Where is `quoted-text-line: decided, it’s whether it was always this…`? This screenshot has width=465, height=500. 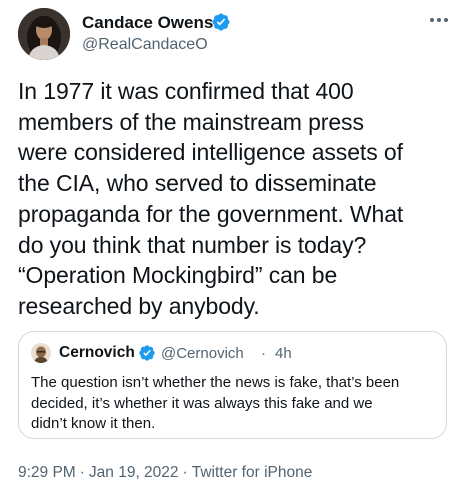 quoted-text-line: decided, it’s whether it was always this… is located at coordinates (202, 403).